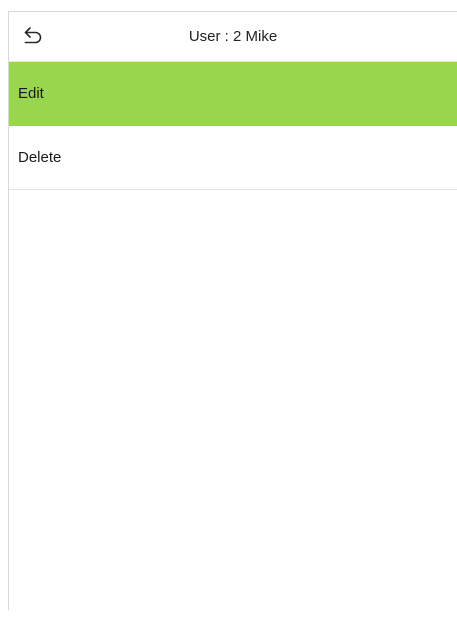 The image size is (457, 621). I want to click on header-bar: User : 2 Mike, so click(233, 37).